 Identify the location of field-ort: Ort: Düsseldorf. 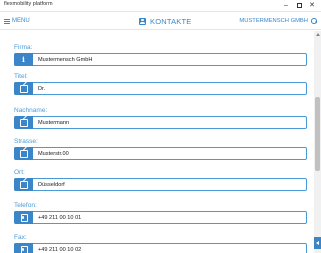
(160, 179).